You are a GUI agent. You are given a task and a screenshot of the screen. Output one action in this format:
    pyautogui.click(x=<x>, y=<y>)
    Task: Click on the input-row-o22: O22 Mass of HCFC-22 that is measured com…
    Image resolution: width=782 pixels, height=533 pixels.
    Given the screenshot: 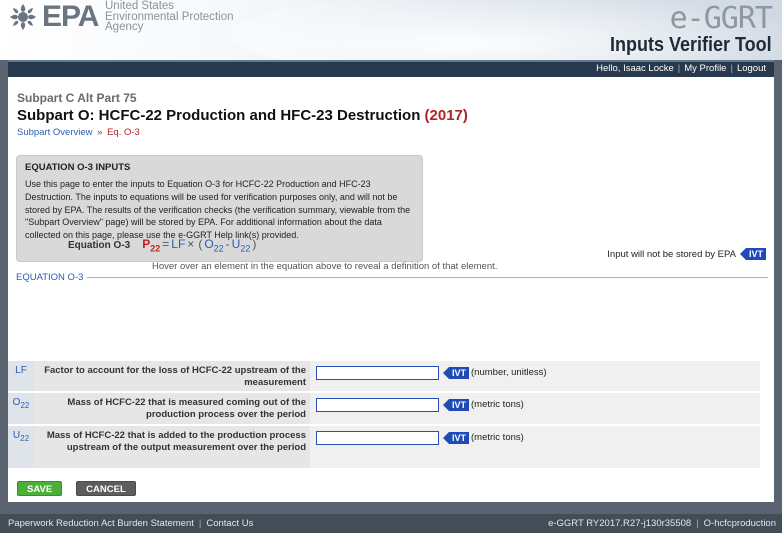 What is the action you would take?
    pyautogui.click(x=384, y=409)
    